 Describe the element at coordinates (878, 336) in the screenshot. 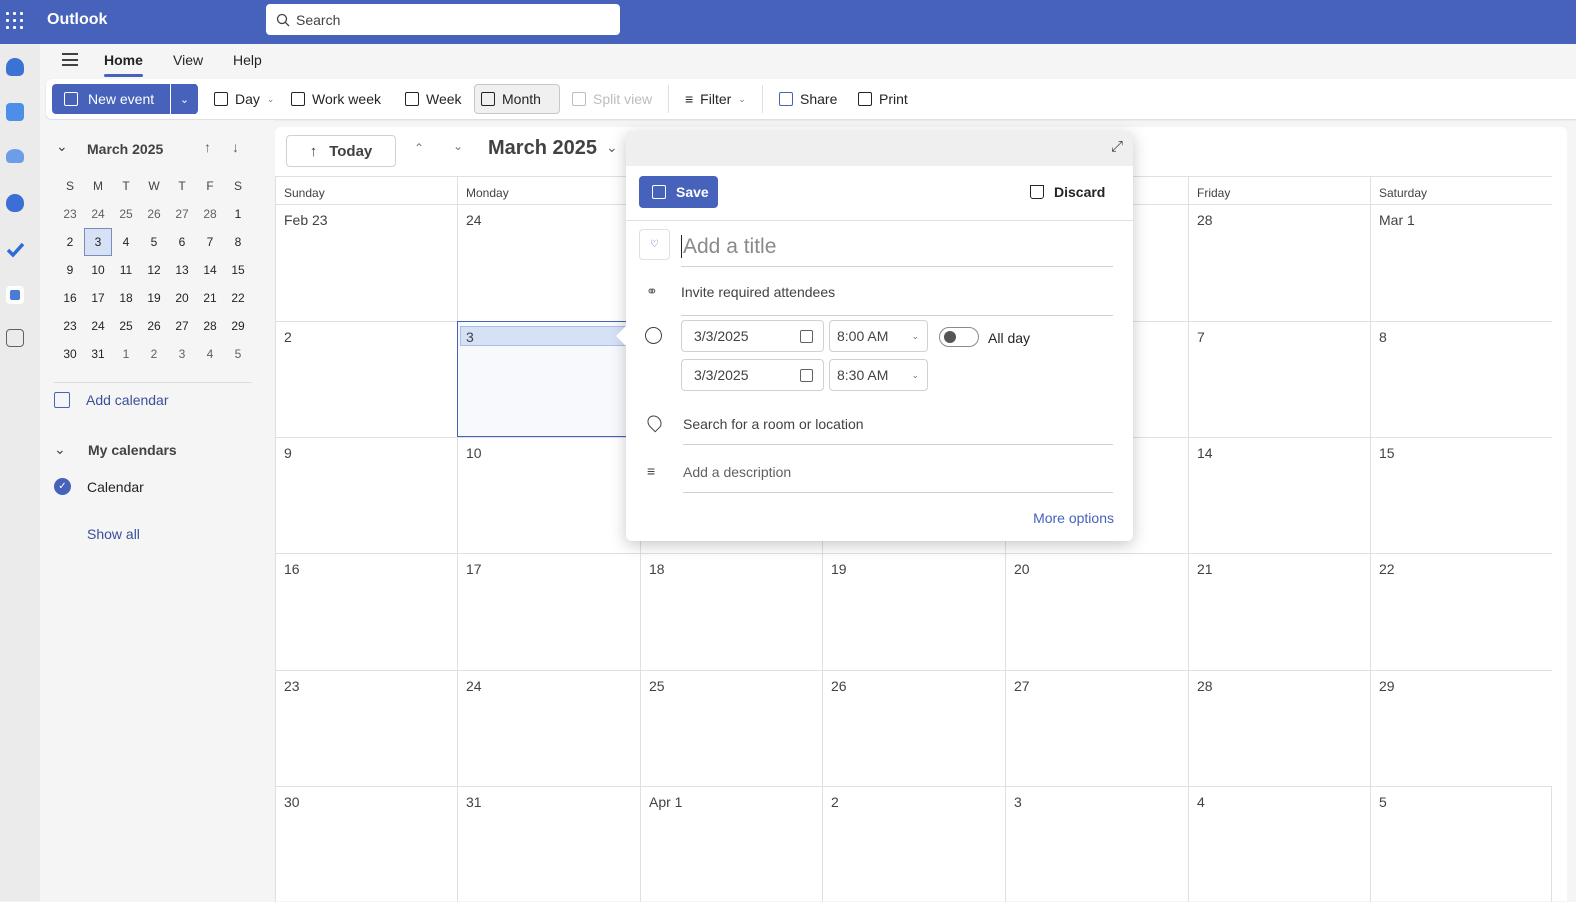

I see `start-time-select: 8:00 AM ⌄` at that location.